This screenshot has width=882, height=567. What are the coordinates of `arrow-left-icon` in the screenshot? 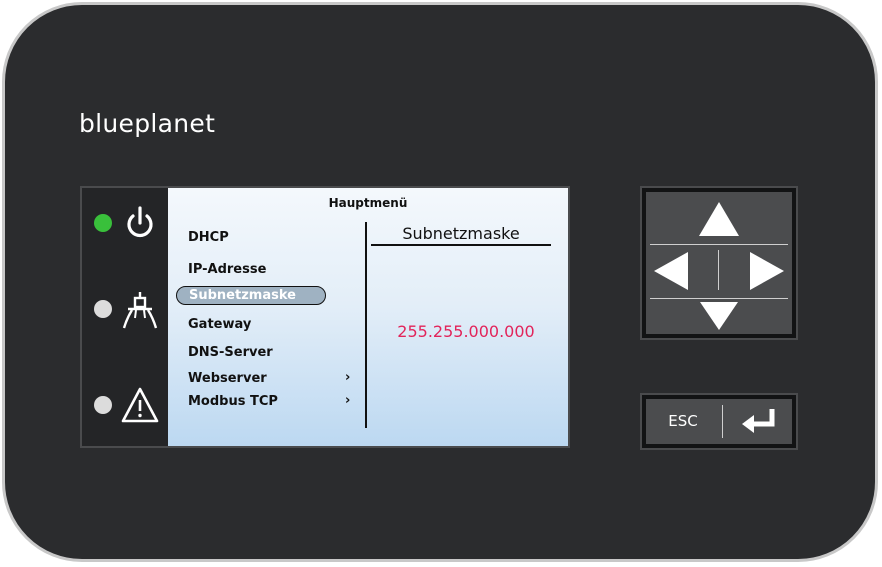 It's located at (671, 271).